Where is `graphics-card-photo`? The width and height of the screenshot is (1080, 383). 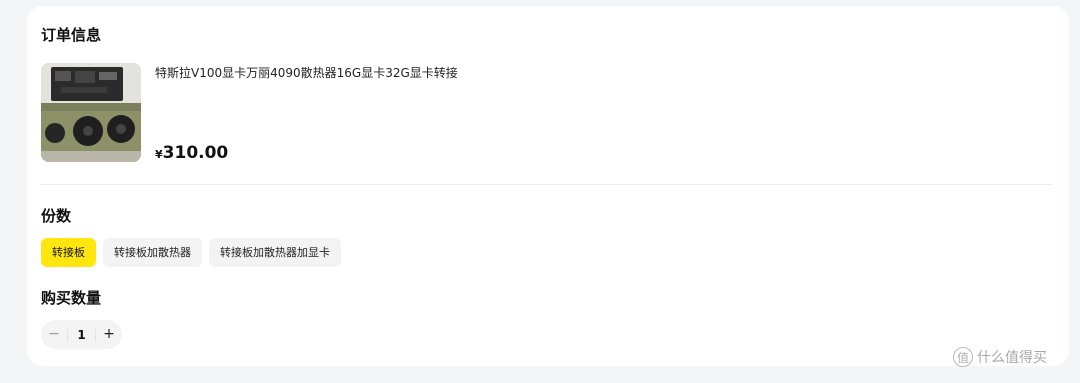 graphics-card-photo is located at coordinates (91, 112).